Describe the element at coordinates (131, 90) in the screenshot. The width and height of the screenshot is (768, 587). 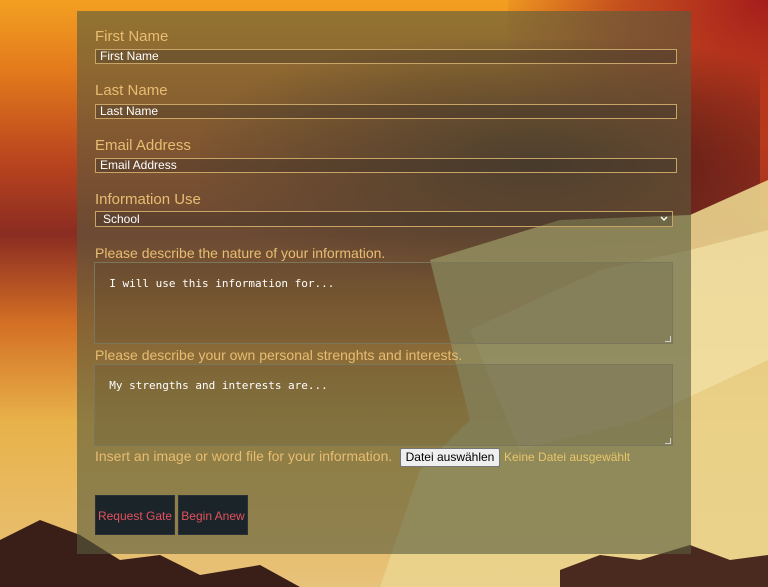
I see `last-name-label: Last Name` at that location.